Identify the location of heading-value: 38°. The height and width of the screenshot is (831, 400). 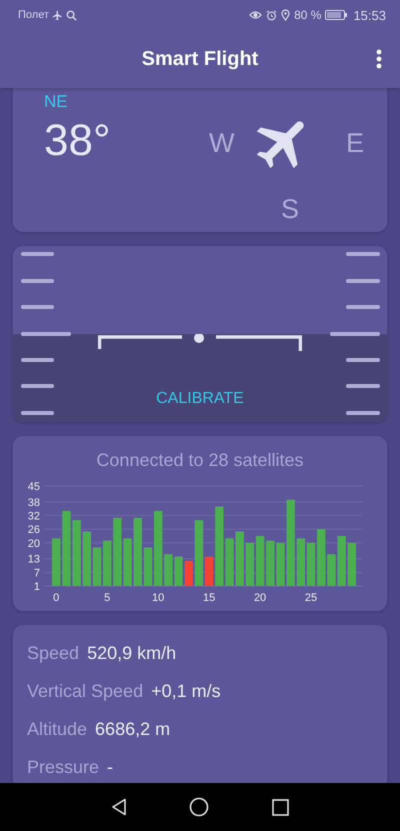
(78, 141).